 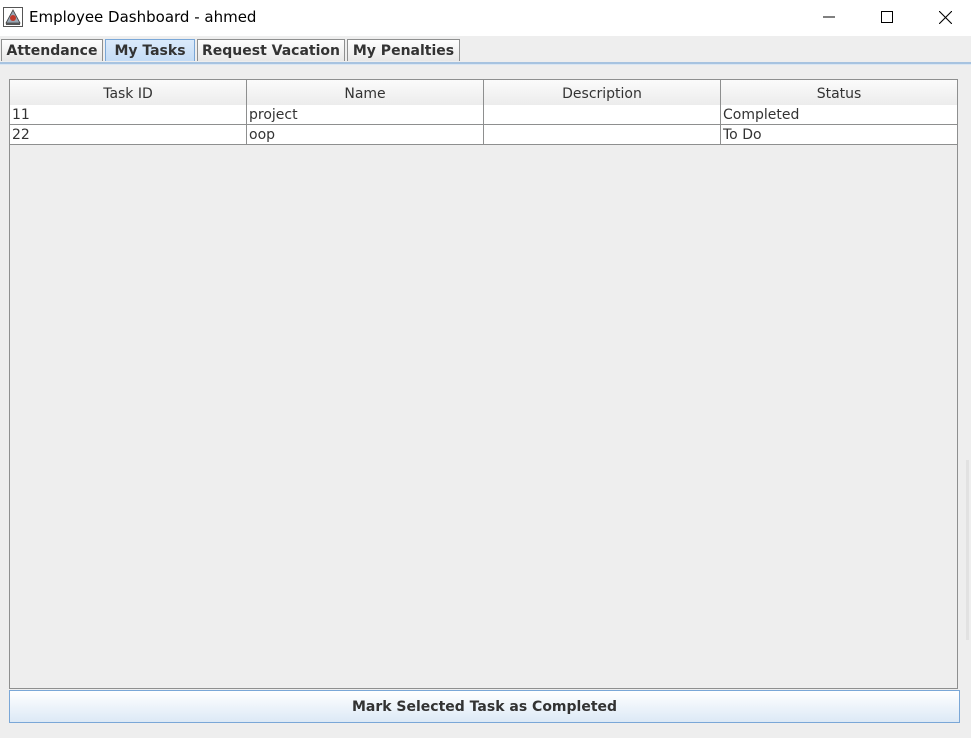 What do you see at coordinates (839, 92) in the screenshot?
I see `column-header-status: Status` at bounding box center [839, 92].